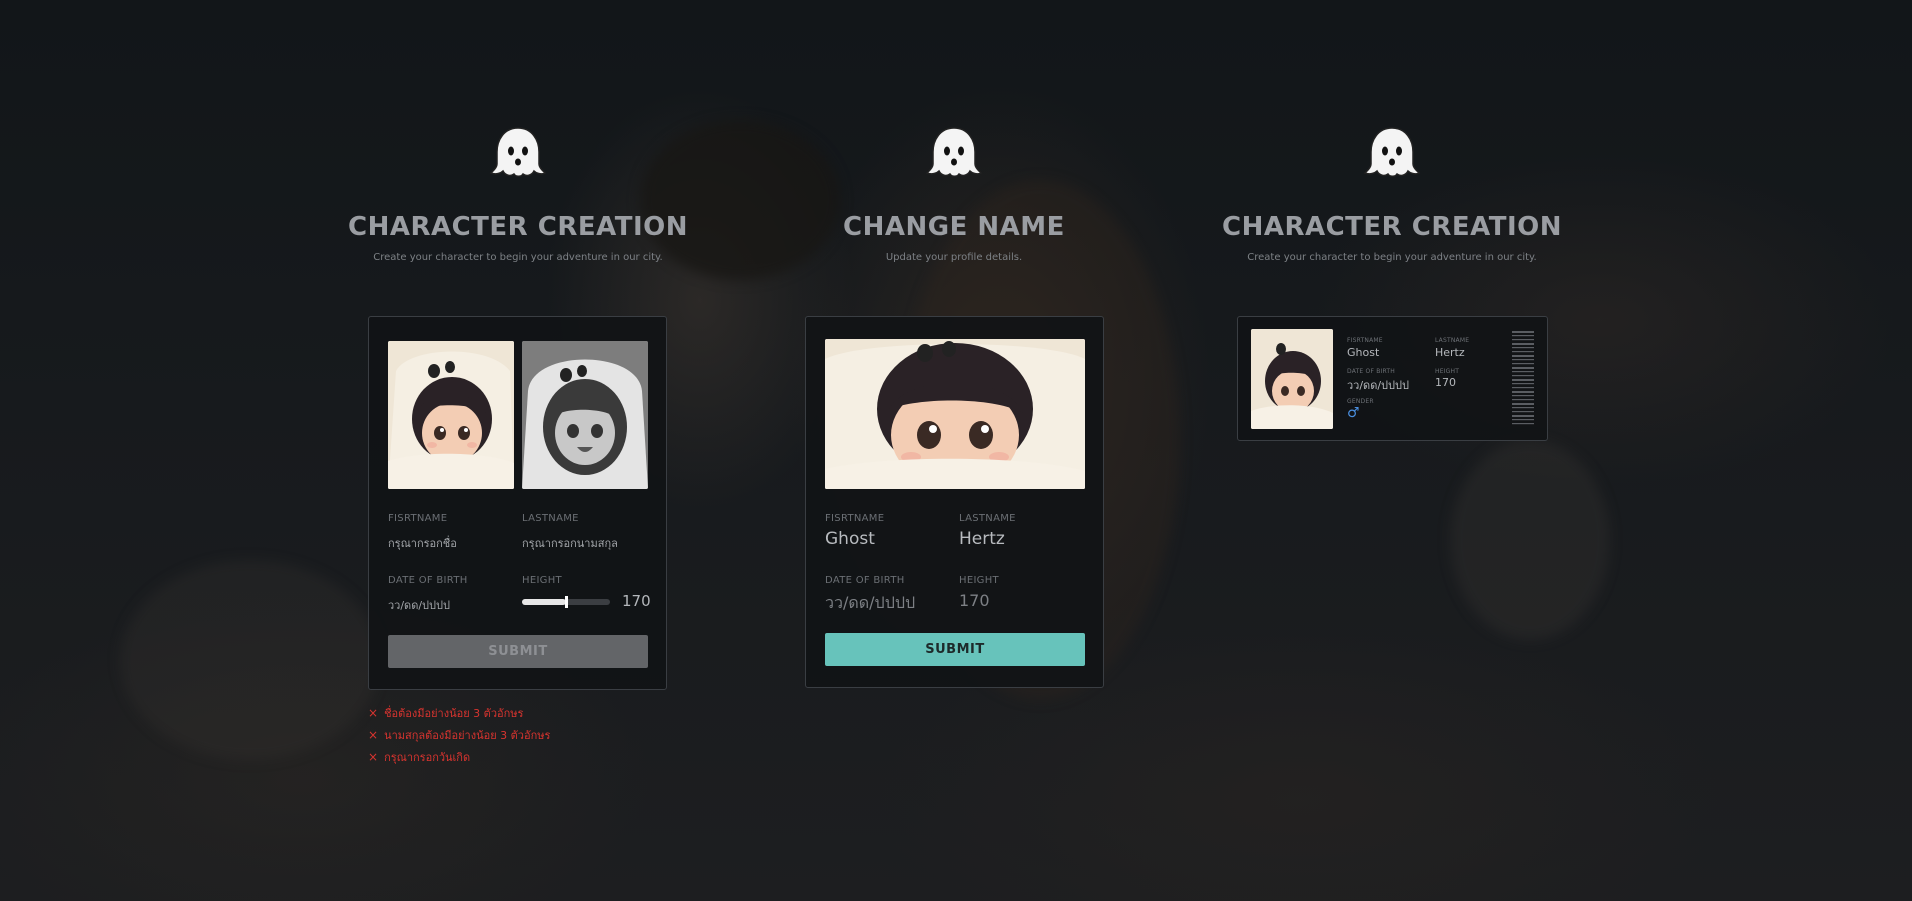  Describe the element at coordinates (1363, 352) in the screenshot. I see `id-firstname-value: Ghost` at that location.